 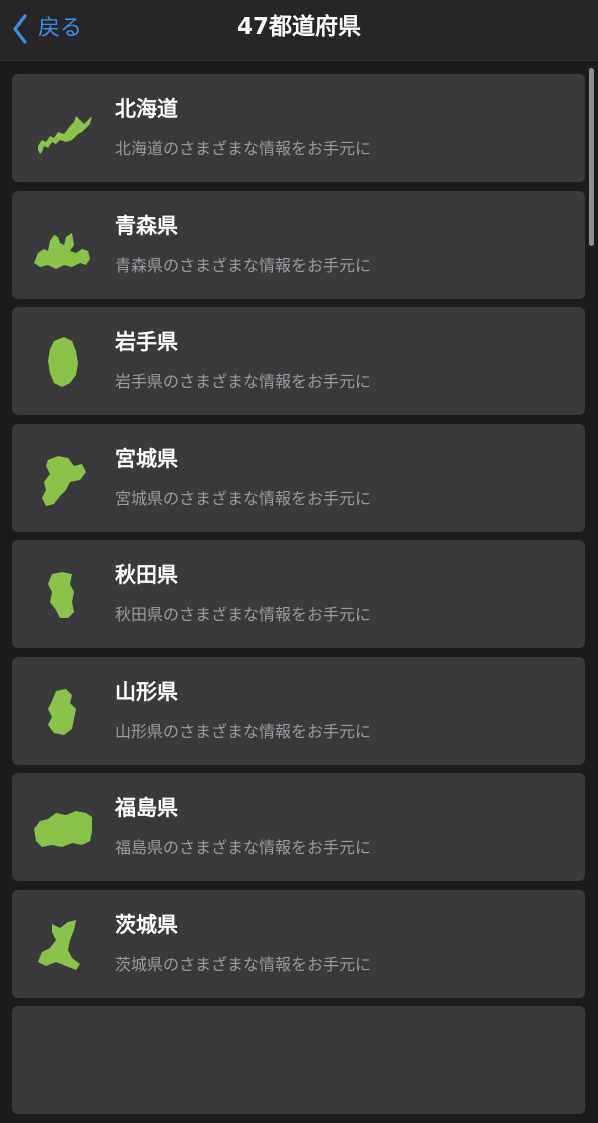 I want to click on card-title: 宮城県, so click(x=146, y=458).